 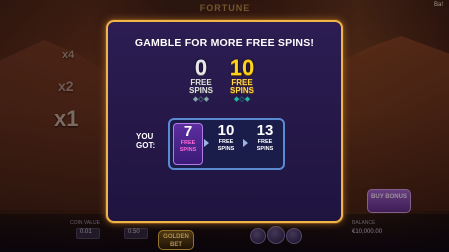 What do you see at coordinates (201, 67) in the screenshot?
I see `badge-zero-number: 0` at bounding box center [201, 67].